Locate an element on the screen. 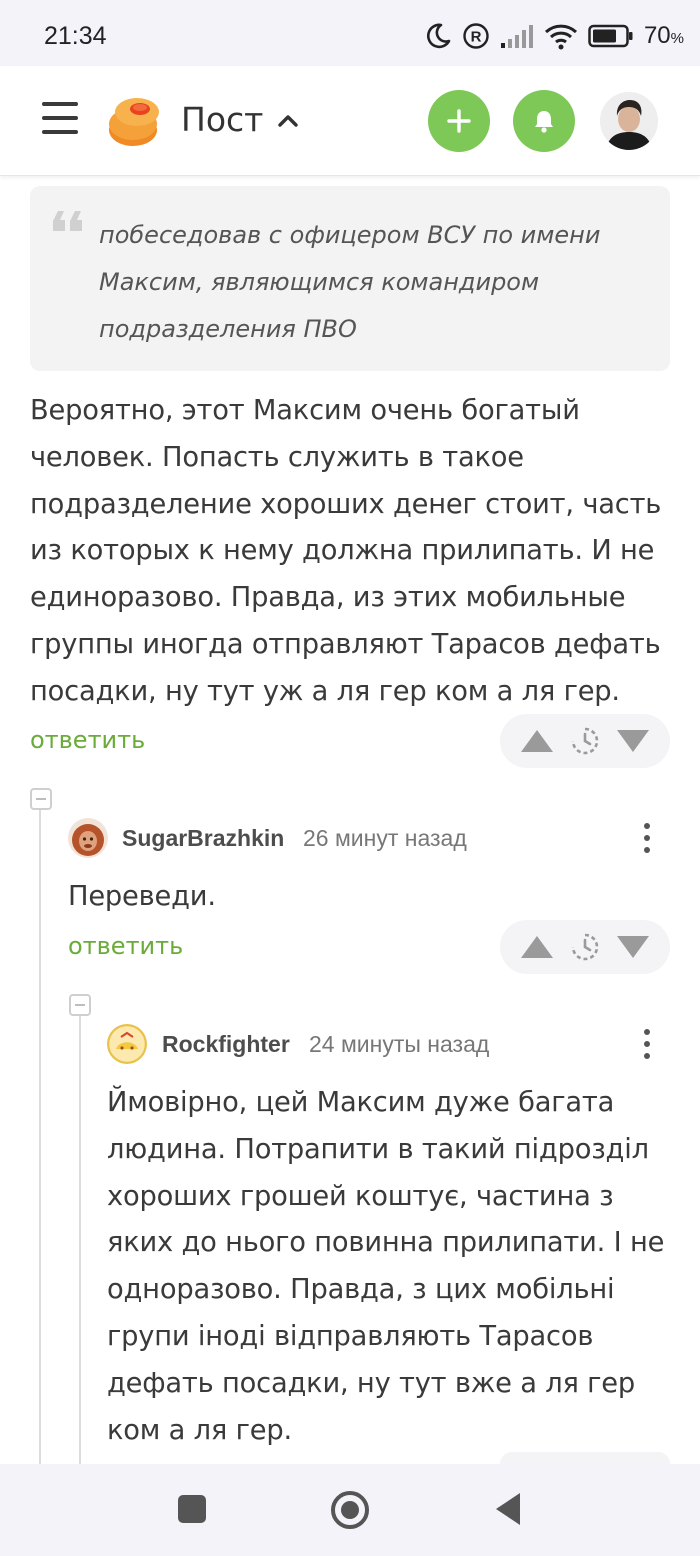 The image size is (700, 1556). notifications-button is located at coordinates (544, 121).